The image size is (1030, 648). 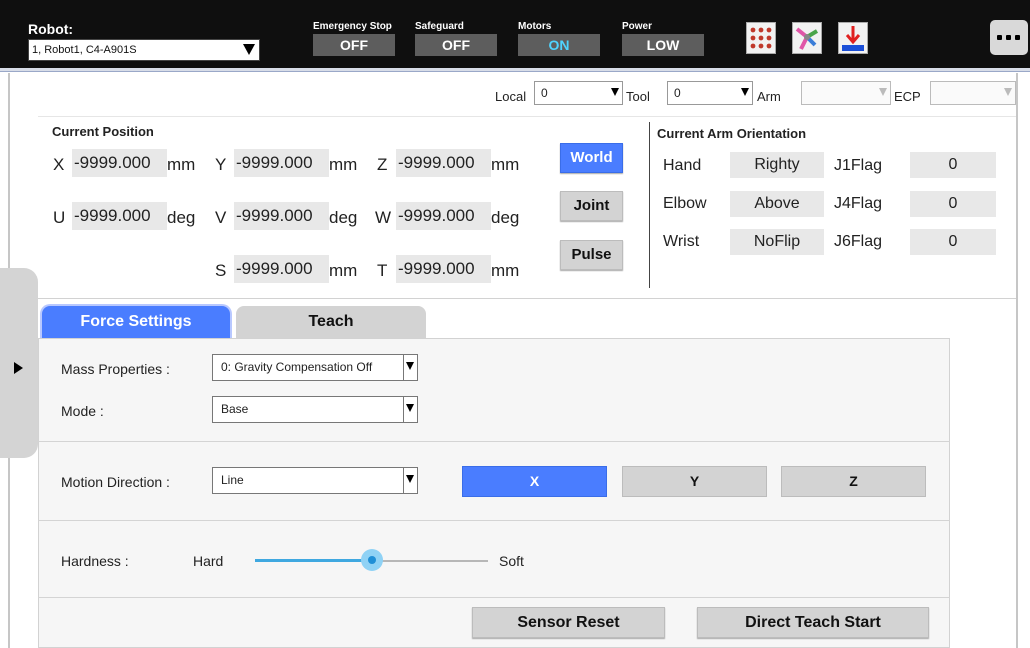 I want to click on axis-unit-u: deg, so click(x=181, y=217).